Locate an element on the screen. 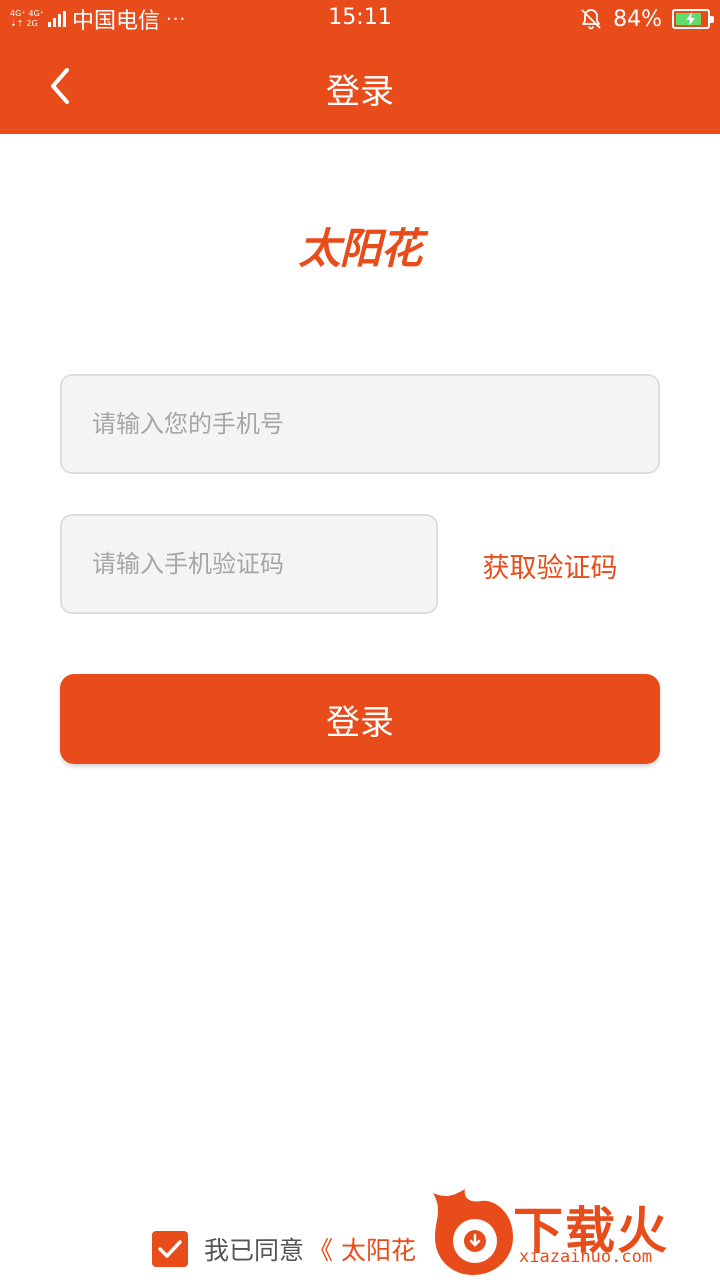  check-icon is located at coordinates (170, 1249).